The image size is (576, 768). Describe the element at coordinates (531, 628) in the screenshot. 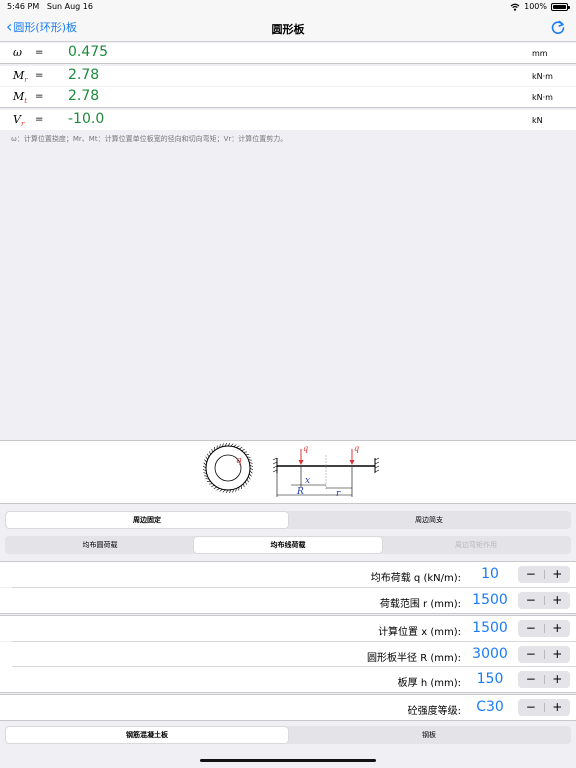

I see `x-decrement-button: −` at that location.